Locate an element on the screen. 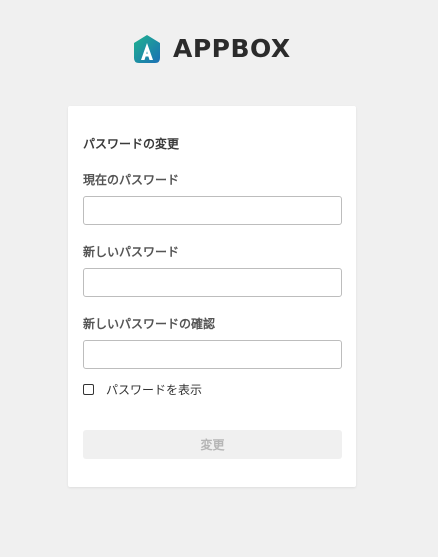 Image resolution: width=438 pixels, height=557 pixels. confirm-password-input is located at coordinates (212, 354).